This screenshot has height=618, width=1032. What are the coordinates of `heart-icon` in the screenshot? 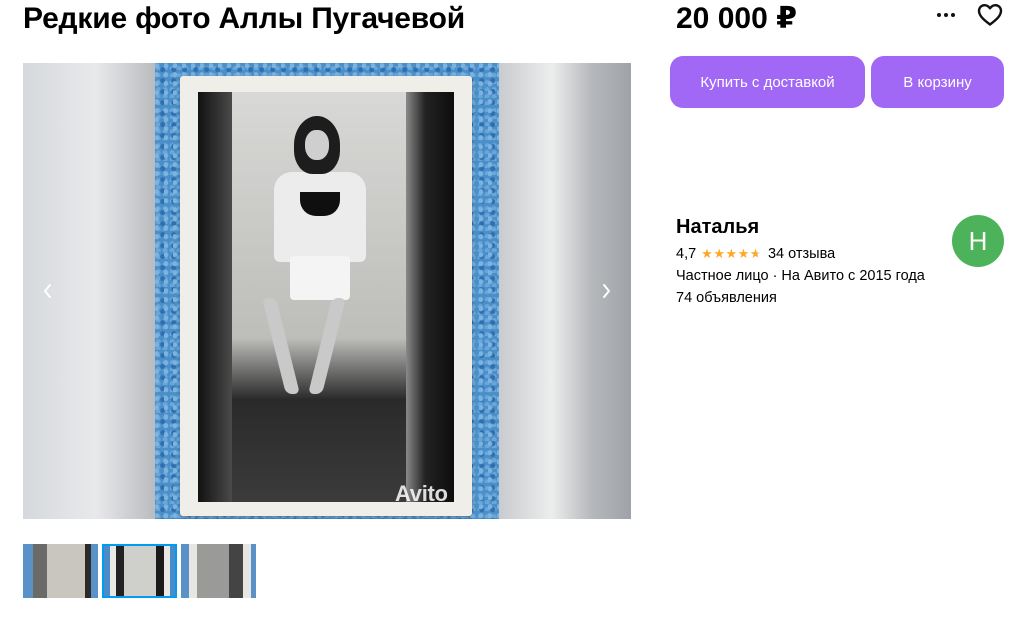 It's located at (990, 15).